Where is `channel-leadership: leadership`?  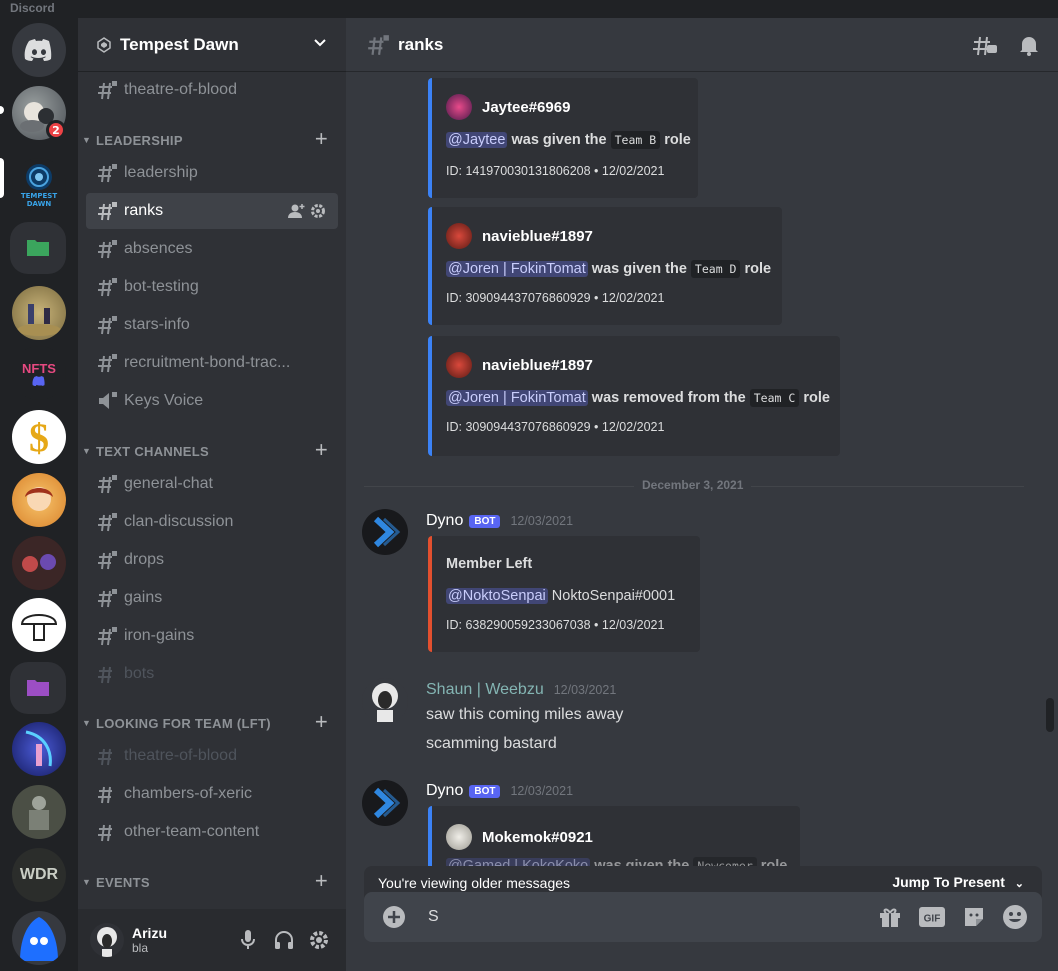 channel-leadership: leadership is located at coordinates (212, 173).